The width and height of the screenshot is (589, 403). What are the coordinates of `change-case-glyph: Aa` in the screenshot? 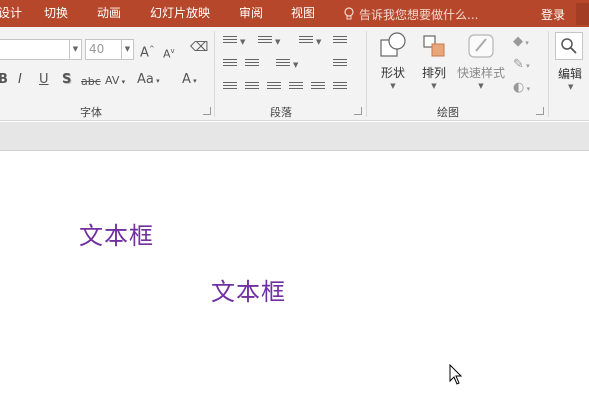 It's located at (145, 79).